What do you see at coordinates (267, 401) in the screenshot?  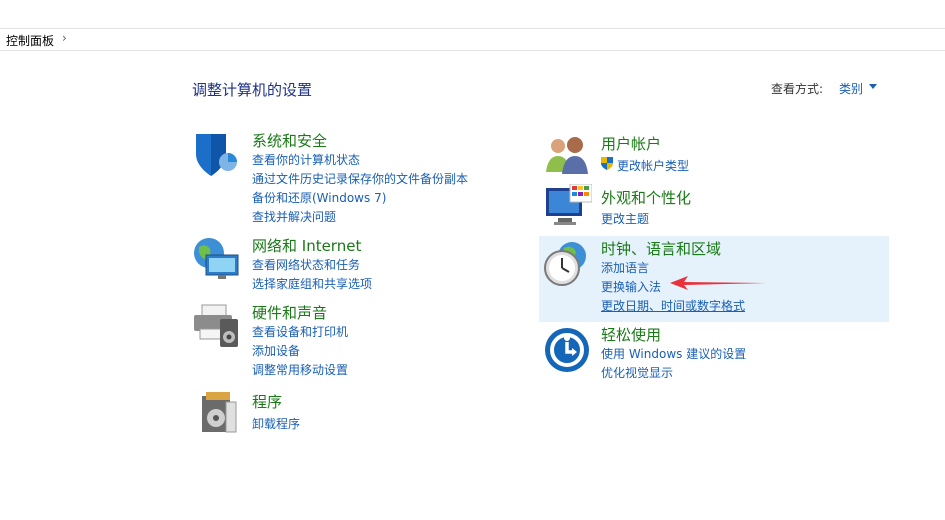 I see `category-heading-programs: 程序` at bounding box center [267, 401].